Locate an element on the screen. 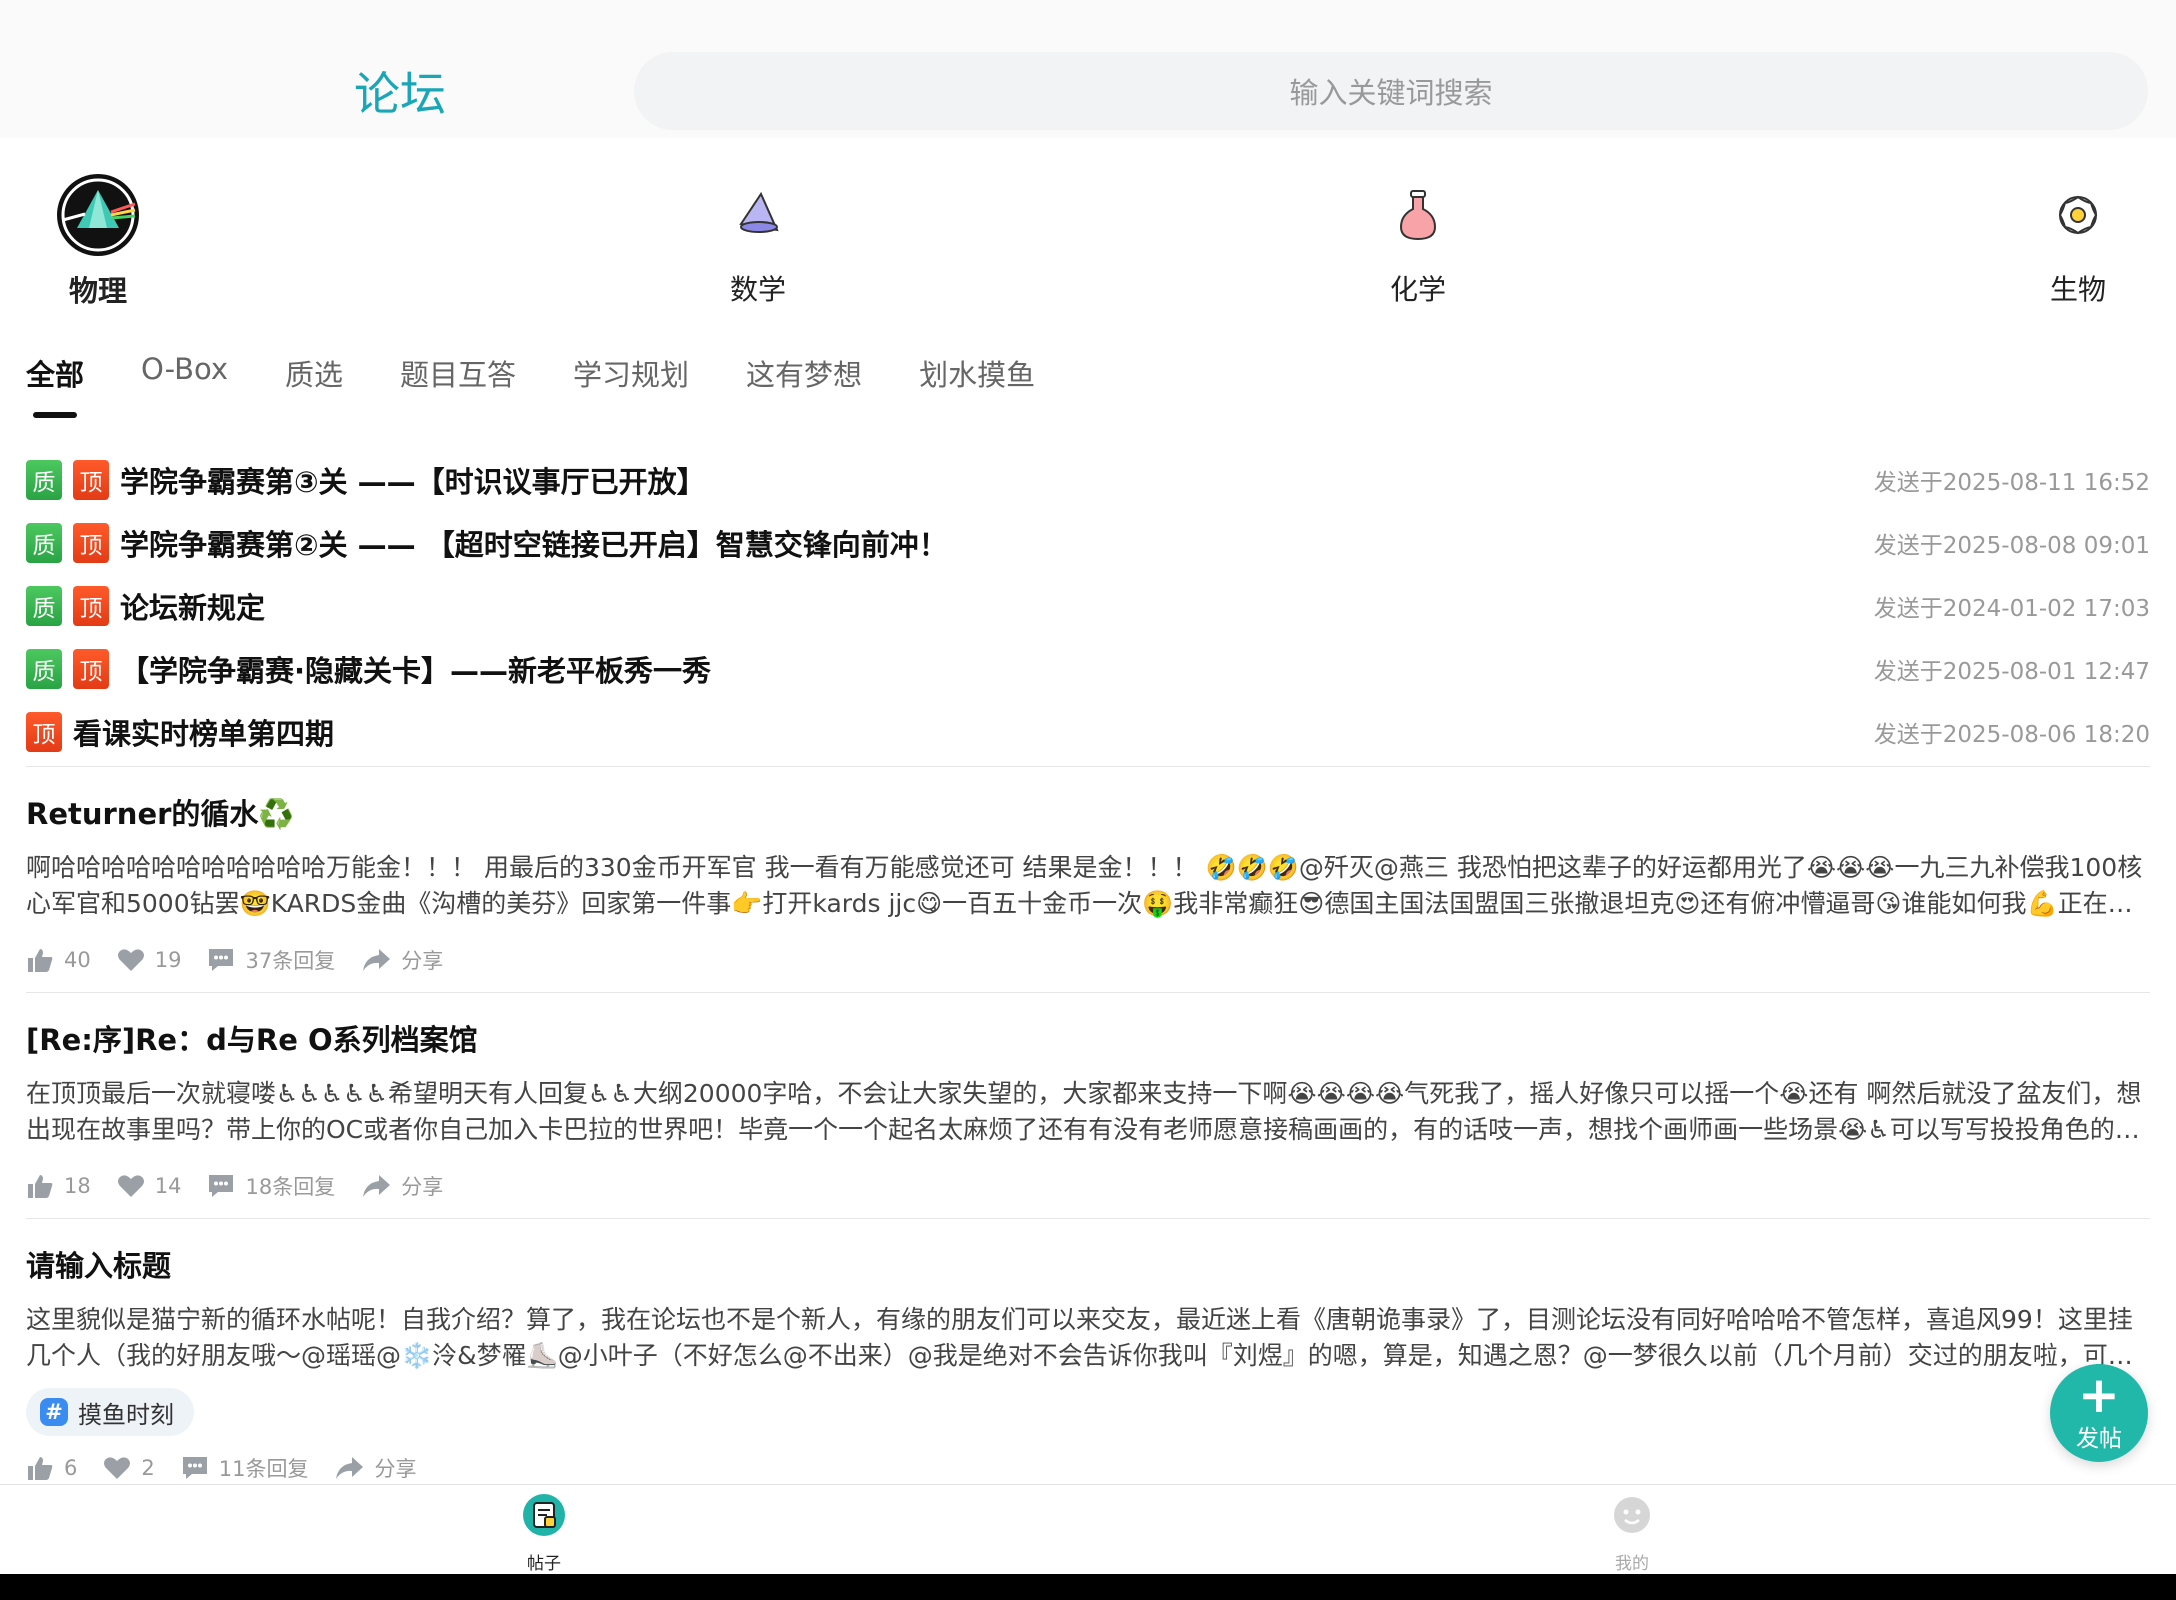  cone-icon is located at coordinates (758, 215).